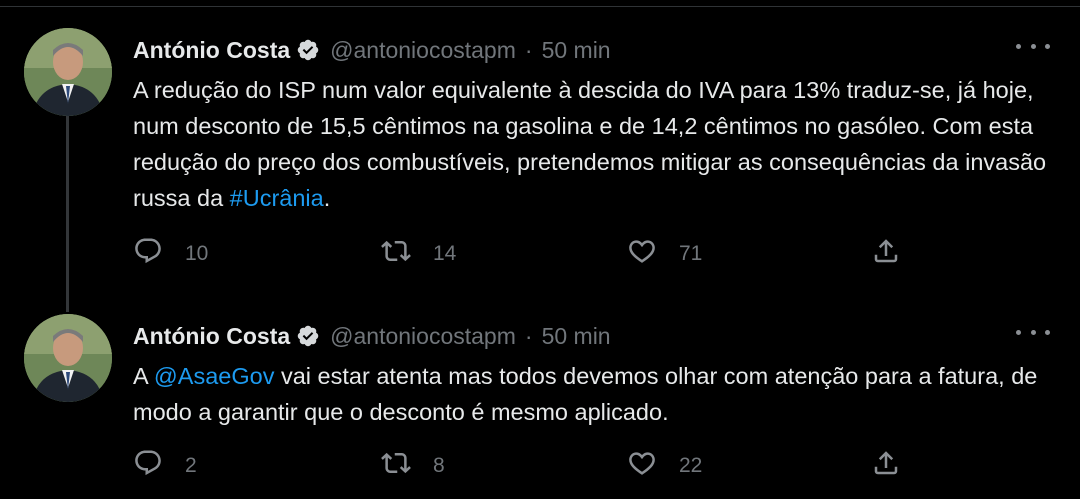  I want to click on tweet-text-part: A, so click(143, 376).